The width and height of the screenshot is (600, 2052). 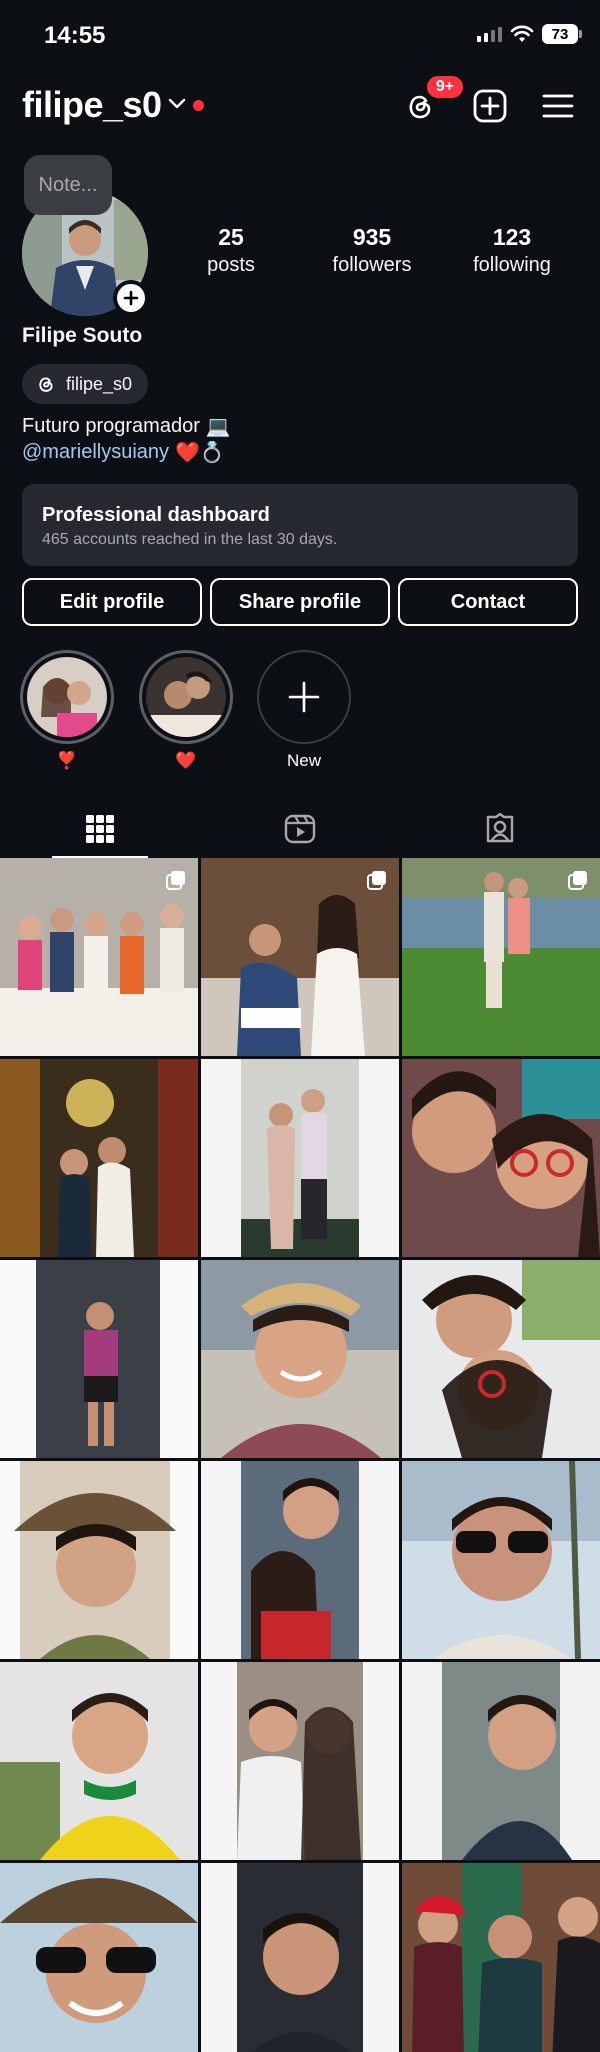 What do you see at coordinates (300, 103) in the screenshot?
I see `profile-header: filipe_s0 9+` at bounding box center [300, 103].